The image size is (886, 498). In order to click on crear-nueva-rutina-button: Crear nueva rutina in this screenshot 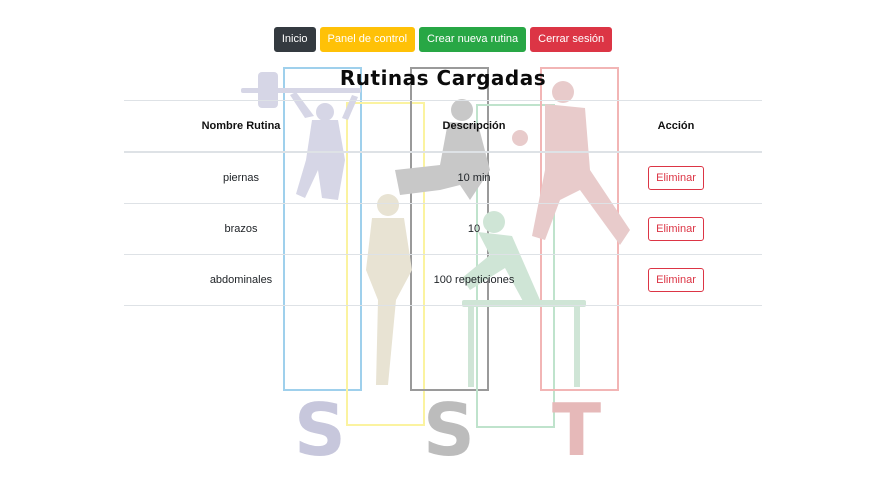, I will do `click(473, 39)`.